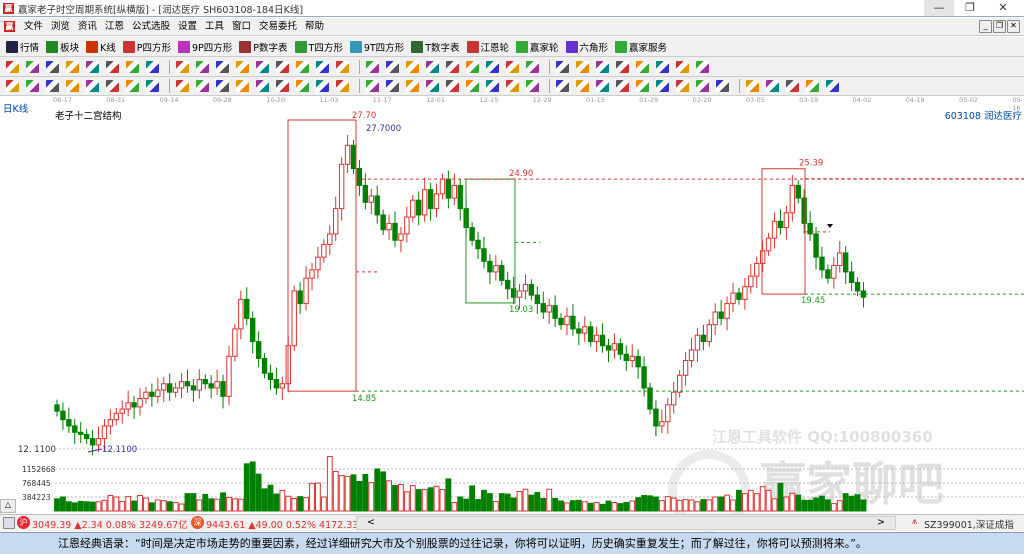 The height and width of the screenshot is (555, 1024). What do you see at coordinates (1013, 26) in the screenshot?
I see `mdi-close-button: ✕` at bounding box center [1013, 26].